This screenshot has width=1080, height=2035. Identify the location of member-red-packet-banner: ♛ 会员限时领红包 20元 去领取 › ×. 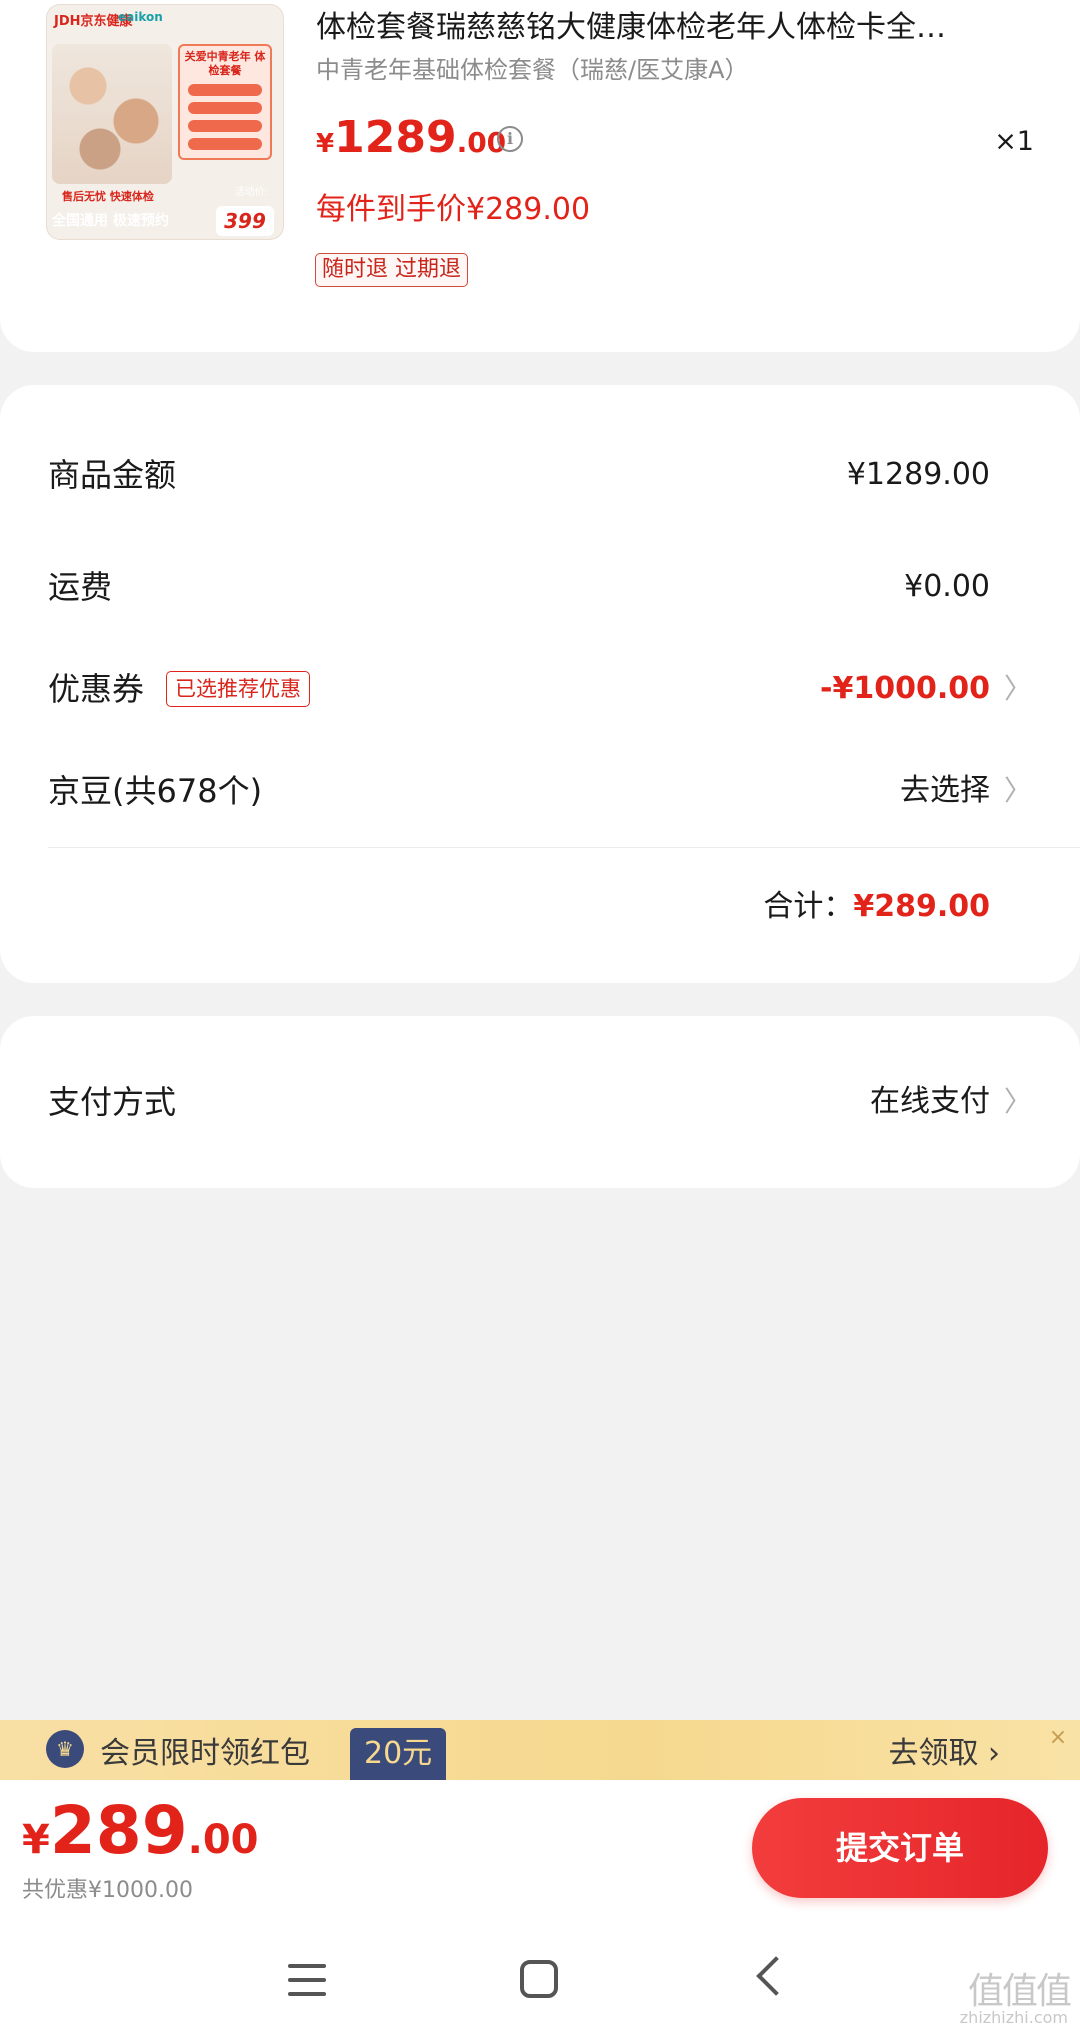
(540, 1750).